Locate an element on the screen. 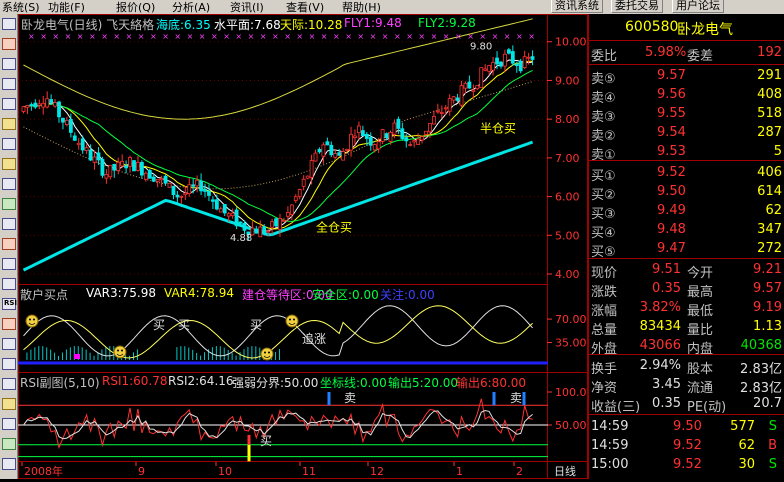 The height and width of the screenshot is (482, 784). tick-price: 9.52 is located at coordinates (687, 464).